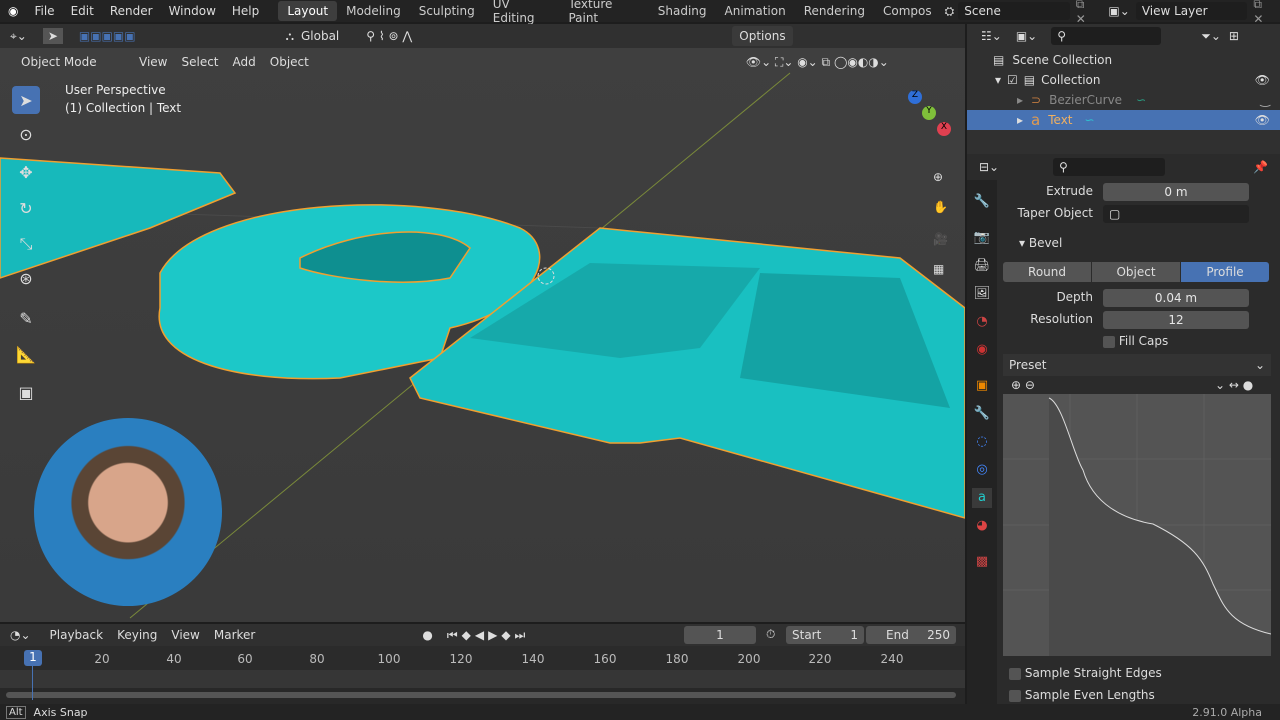  I want to click on tool-measure: 📐, so click(26, 354).